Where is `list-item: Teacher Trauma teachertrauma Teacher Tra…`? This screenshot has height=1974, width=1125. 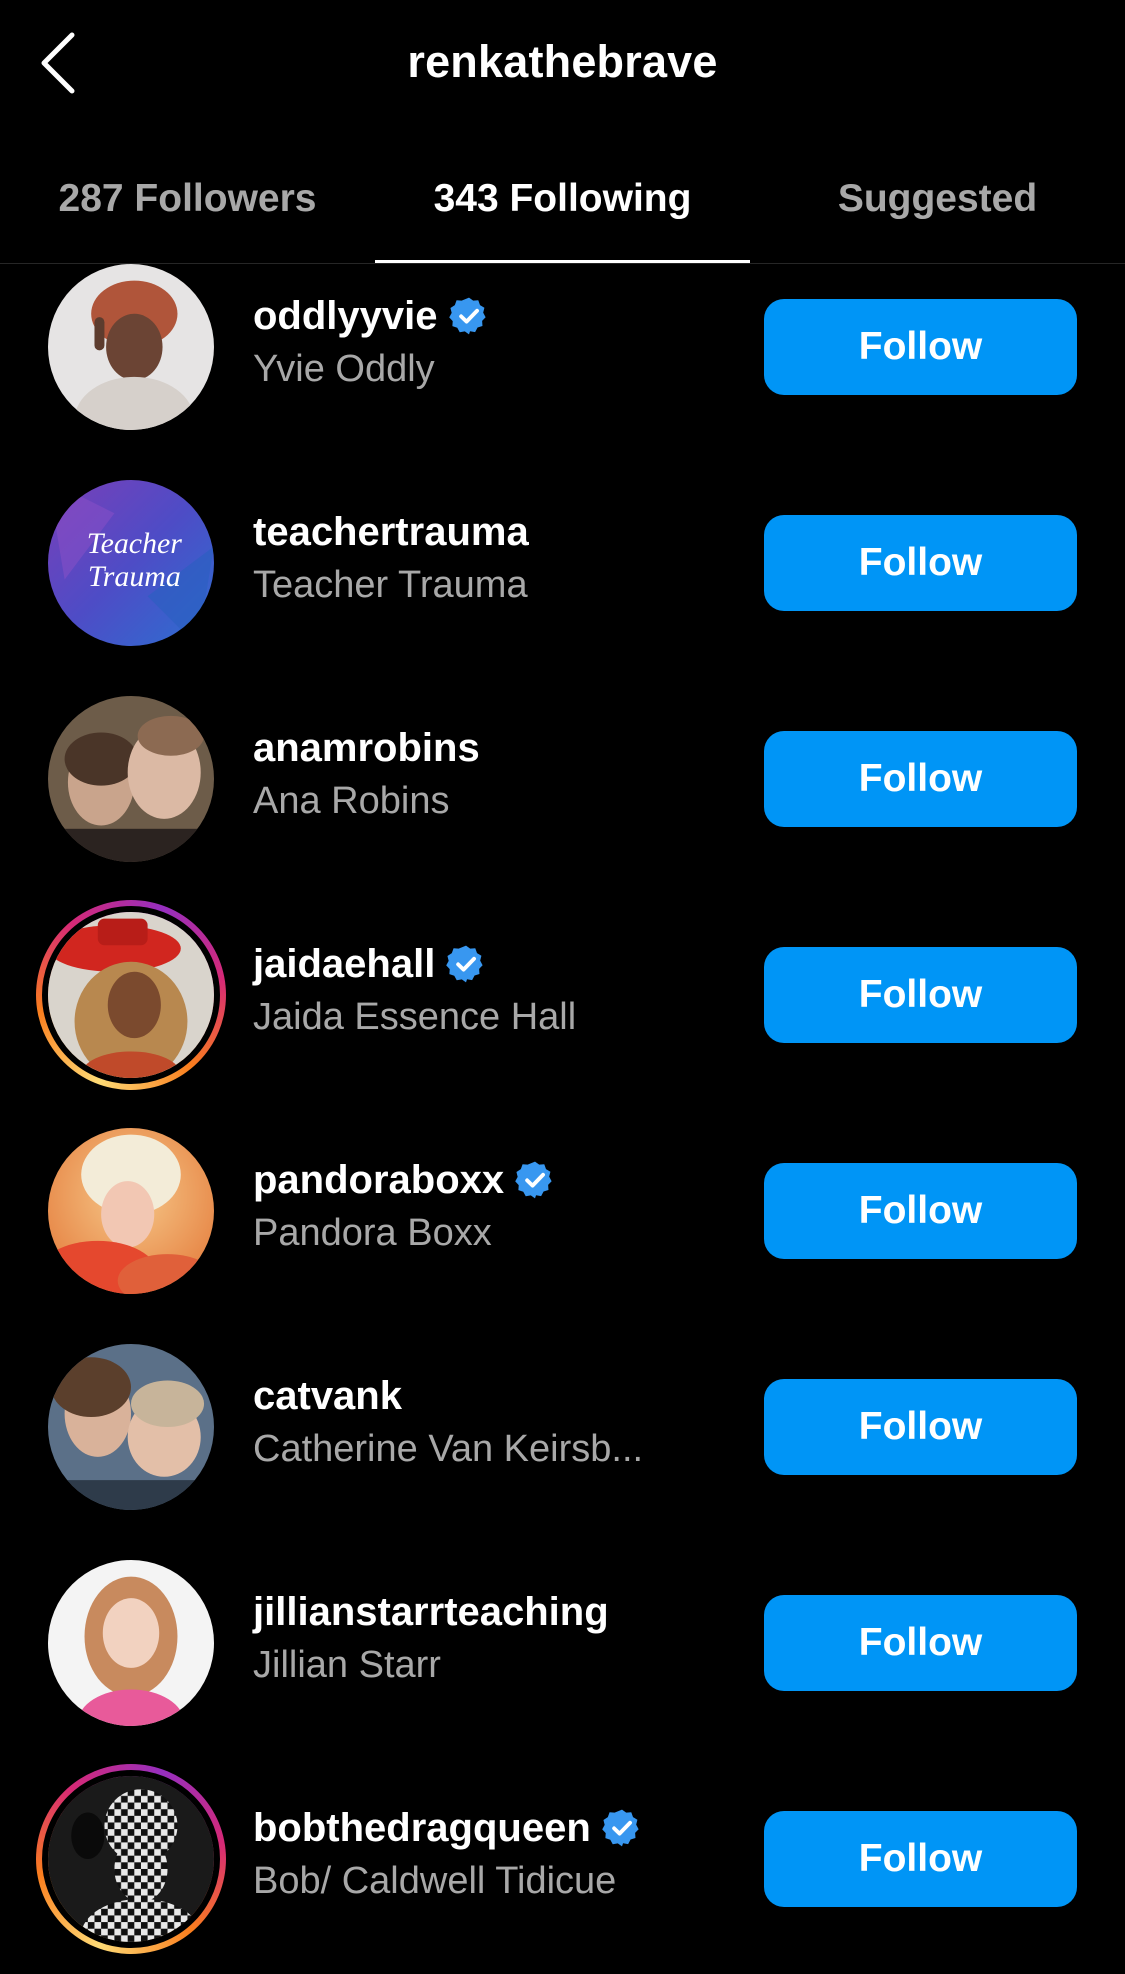
list-item: Teacher Trauma teachertrauma Teacher Tra… is located at coordinates (562, 588).